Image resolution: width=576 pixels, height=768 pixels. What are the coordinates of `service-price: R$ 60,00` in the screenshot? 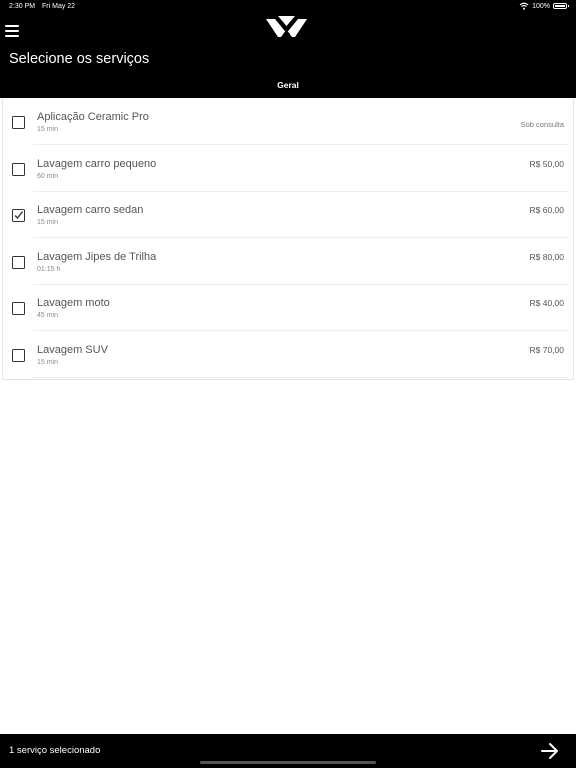 It's located at (547, 210).